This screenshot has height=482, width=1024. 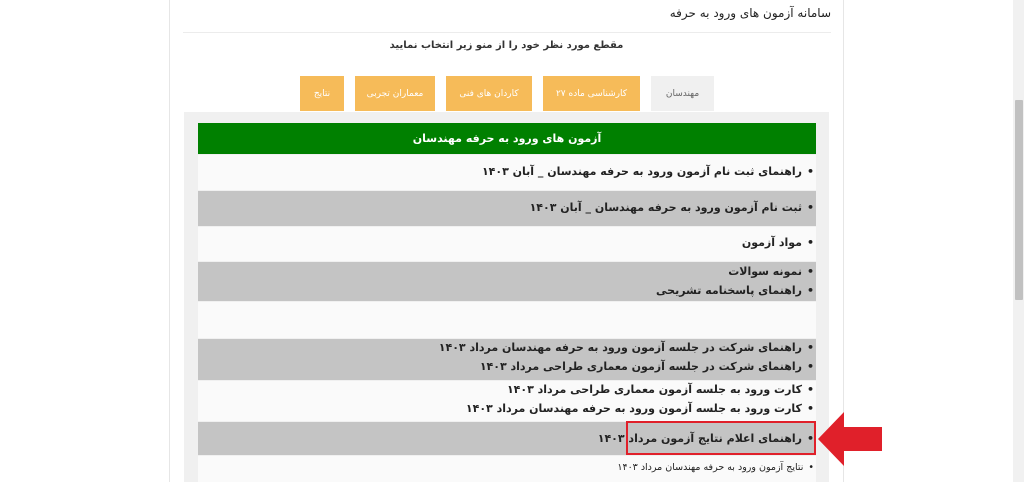 I want to click on site-title: سامانه آزمون های ورود به حرفه, so click(x=750, y=13).